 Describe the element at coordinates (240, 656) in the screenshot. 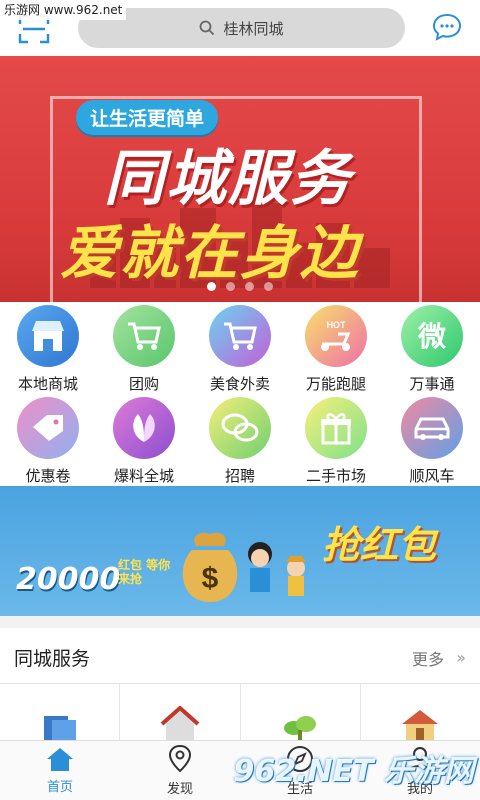

I see `city-services-header: 同城服务 更多 »` at that location.